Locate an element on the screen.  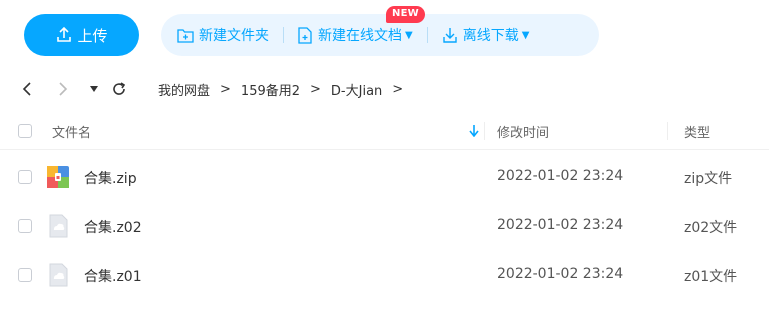
sort-down-arrow-icon is located at coordinates (474, 131).